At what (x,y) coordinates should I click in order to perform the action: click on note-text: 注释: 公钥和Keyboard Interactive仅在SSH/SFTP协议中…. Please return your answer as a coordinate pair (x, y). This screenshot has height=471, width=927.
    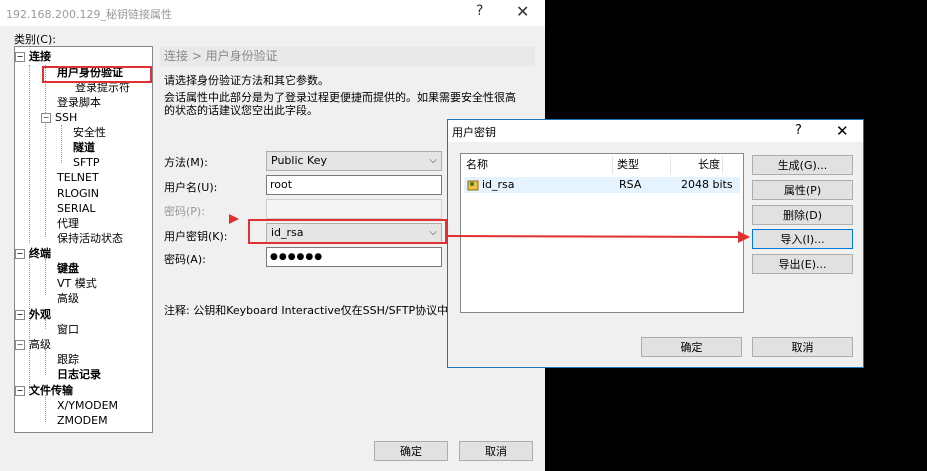
    Looking at the image, I should click on (317, 310).